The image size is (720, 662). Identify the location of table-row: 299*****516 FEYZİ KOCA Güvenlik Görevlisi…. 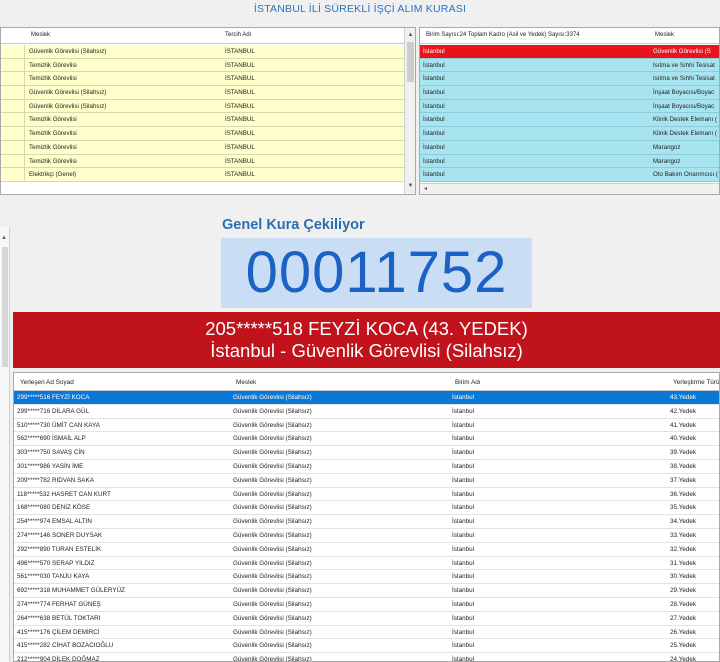
(366, 398).